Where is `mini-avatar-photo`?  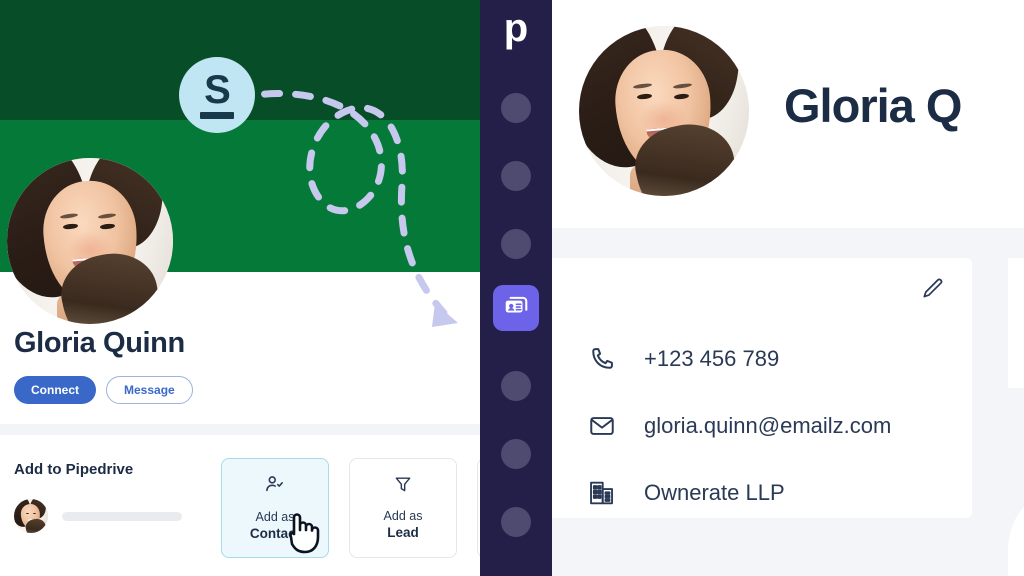
mini-avatar-photo is located at coordinates (31, 516).